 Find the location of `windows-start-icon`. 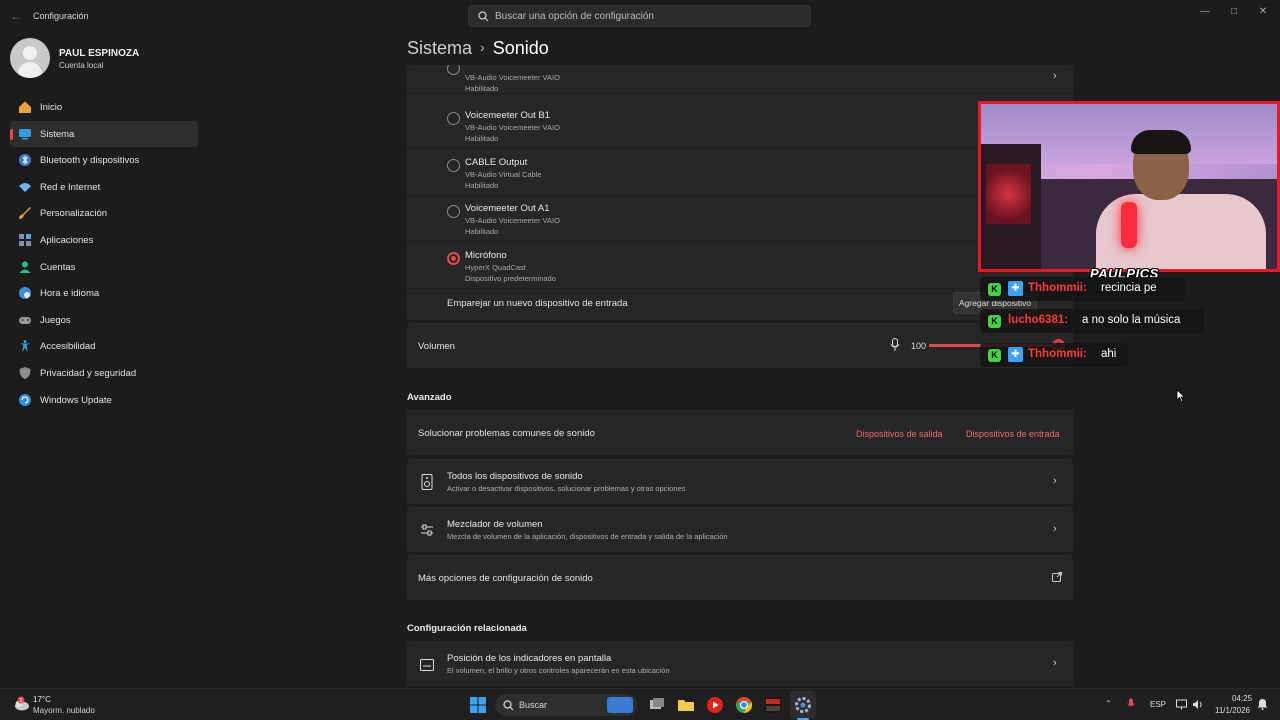

windows-start-icon is located at coordinates (478, 705).